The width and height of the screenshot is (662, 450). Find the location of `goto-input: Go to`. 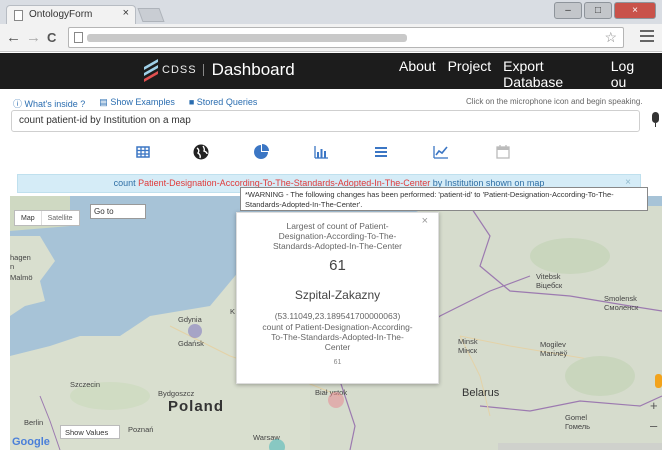

goto-input: Go to is located at coordinates (118, 211).